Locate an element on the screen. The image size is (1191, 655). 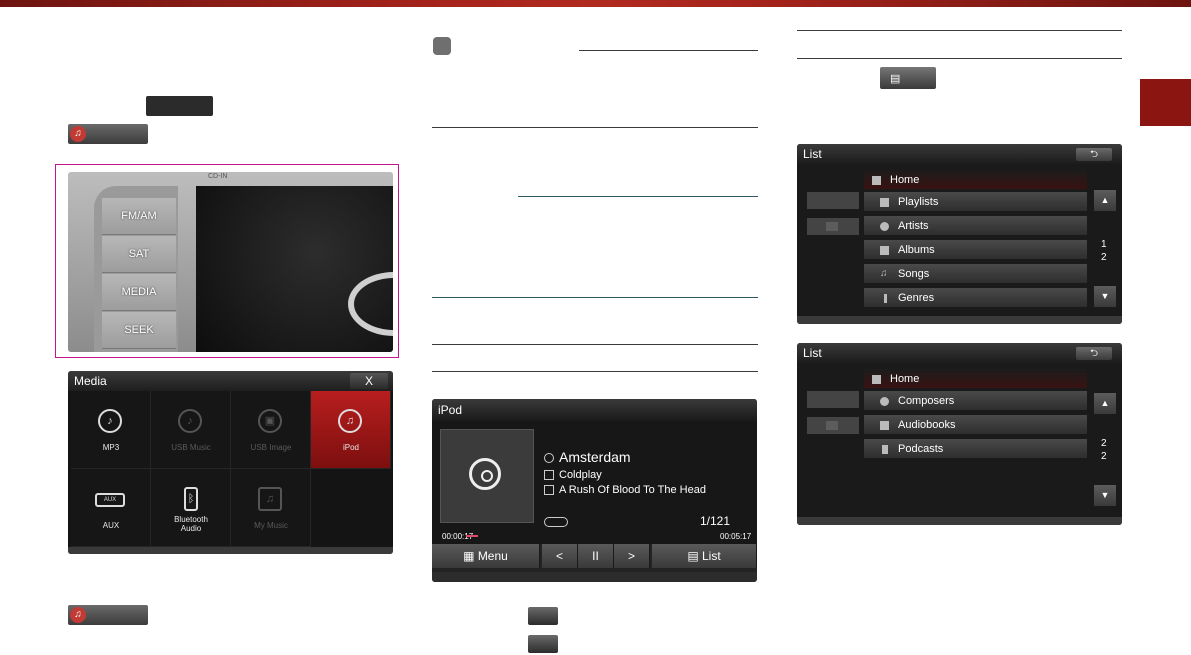
close-button: X is located at coordinates (369, 381).